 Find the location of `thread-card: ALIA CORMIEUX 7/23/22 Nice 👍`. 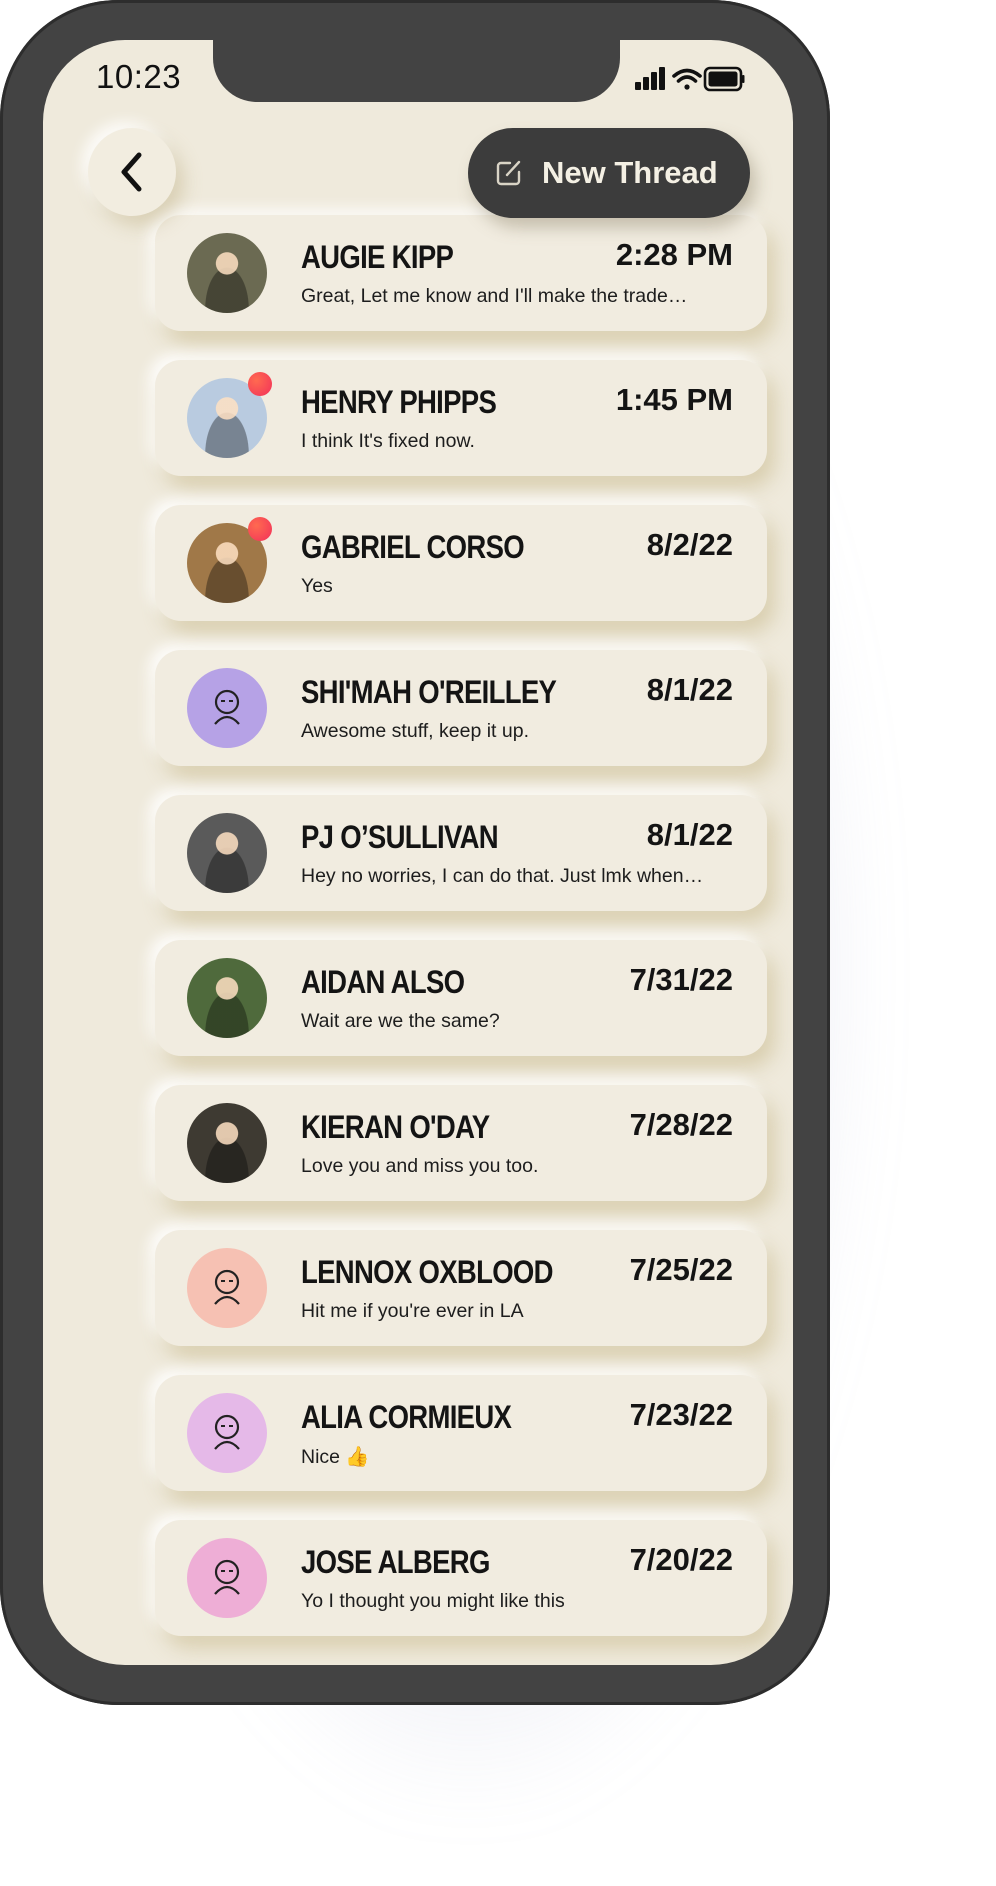

thread-card: ALIA CORMIEUX 7/23/22 Nice 👍 is located at coordinates (461, 1433).